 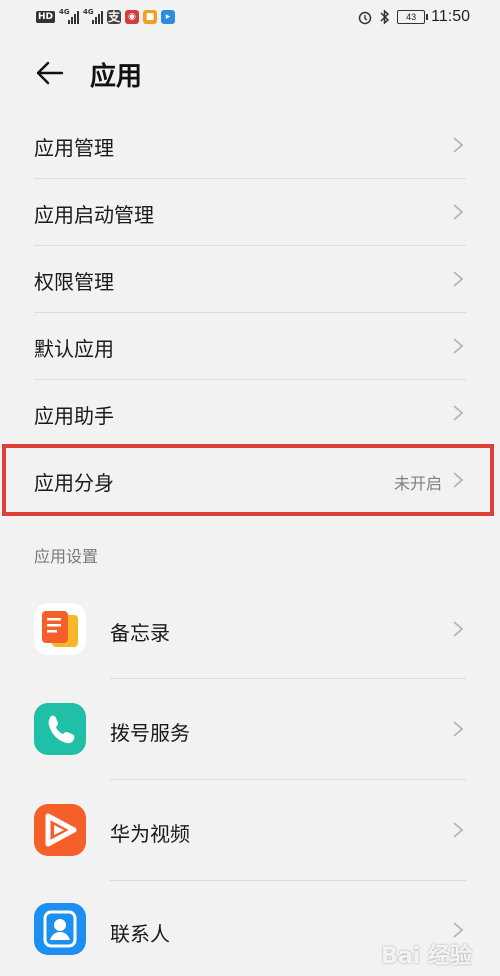 I want to click on menu-item-label: 应用管理, so click(x=74, y=148).